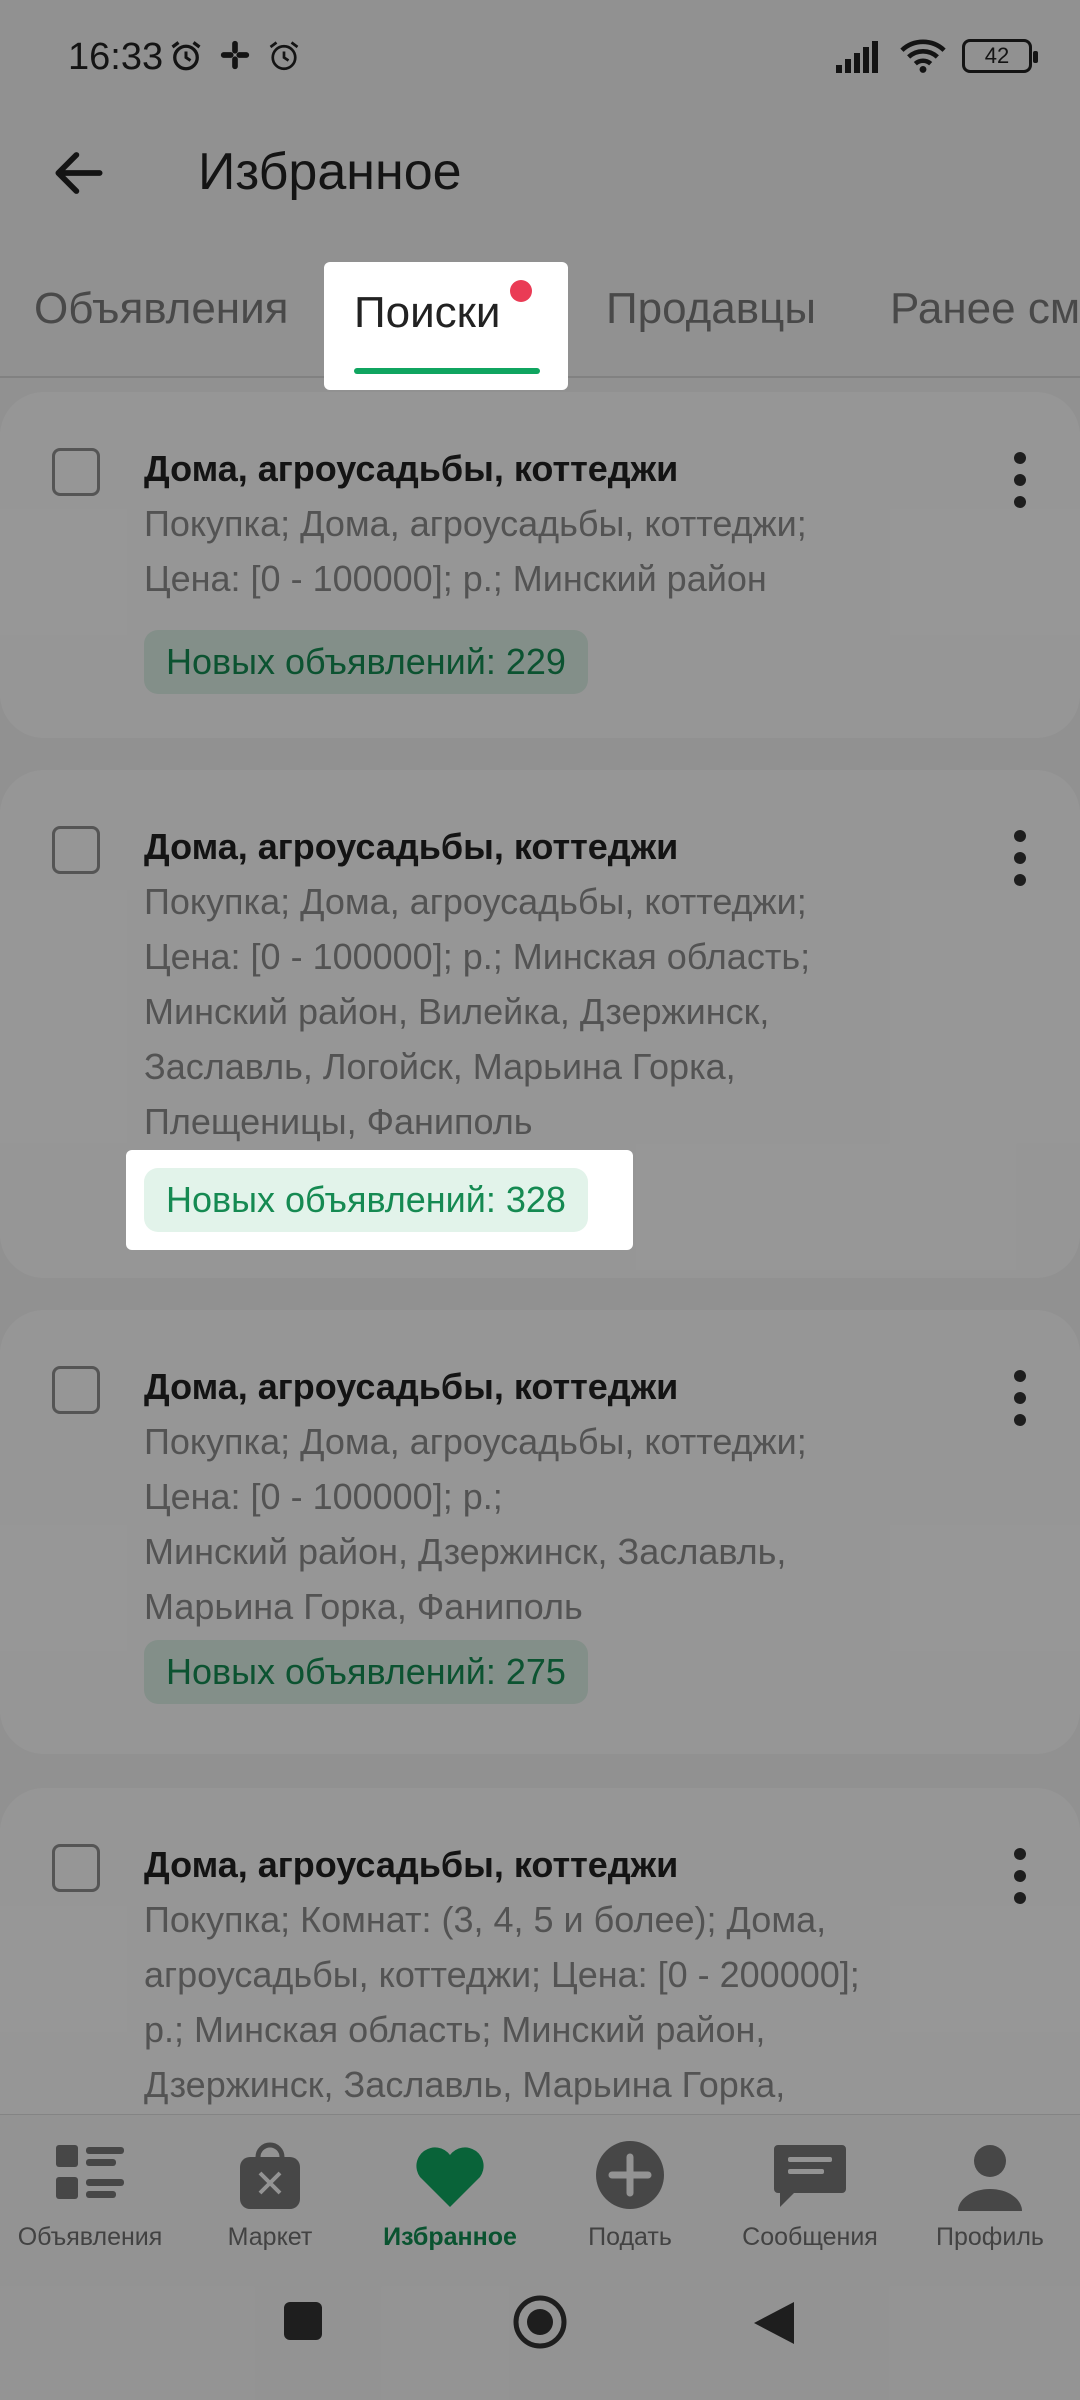 The height and width of the screenshot is (2400, 1080). What do you see at coordinates (810, 2237) in the screenshot?
I see `nav-label: Сообщения` at bounding box center [810, 2237].